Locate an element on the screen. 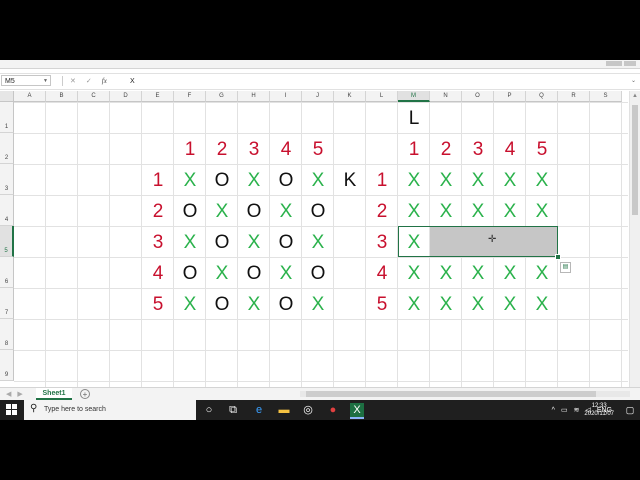 The image size is (640, 480). sheet-nav-arrows: ◀▶ is located at coordinates (17, 394).